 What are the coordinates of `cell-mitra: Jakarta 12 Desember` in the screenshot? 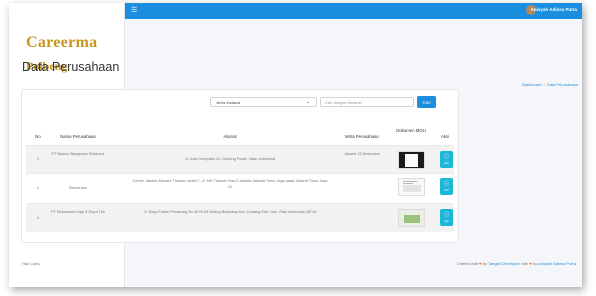 It's located at (362, 154).